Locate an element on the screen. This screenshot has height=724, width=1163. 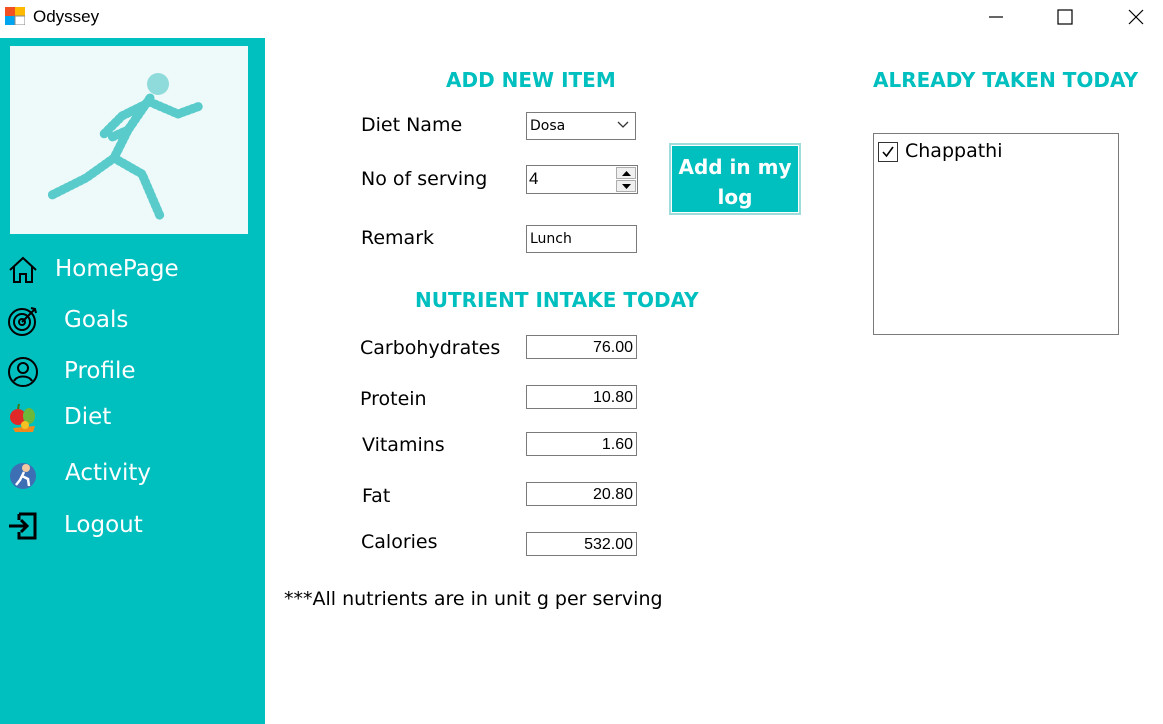
list-item: Chappathi is located at coordinates (992, 152).